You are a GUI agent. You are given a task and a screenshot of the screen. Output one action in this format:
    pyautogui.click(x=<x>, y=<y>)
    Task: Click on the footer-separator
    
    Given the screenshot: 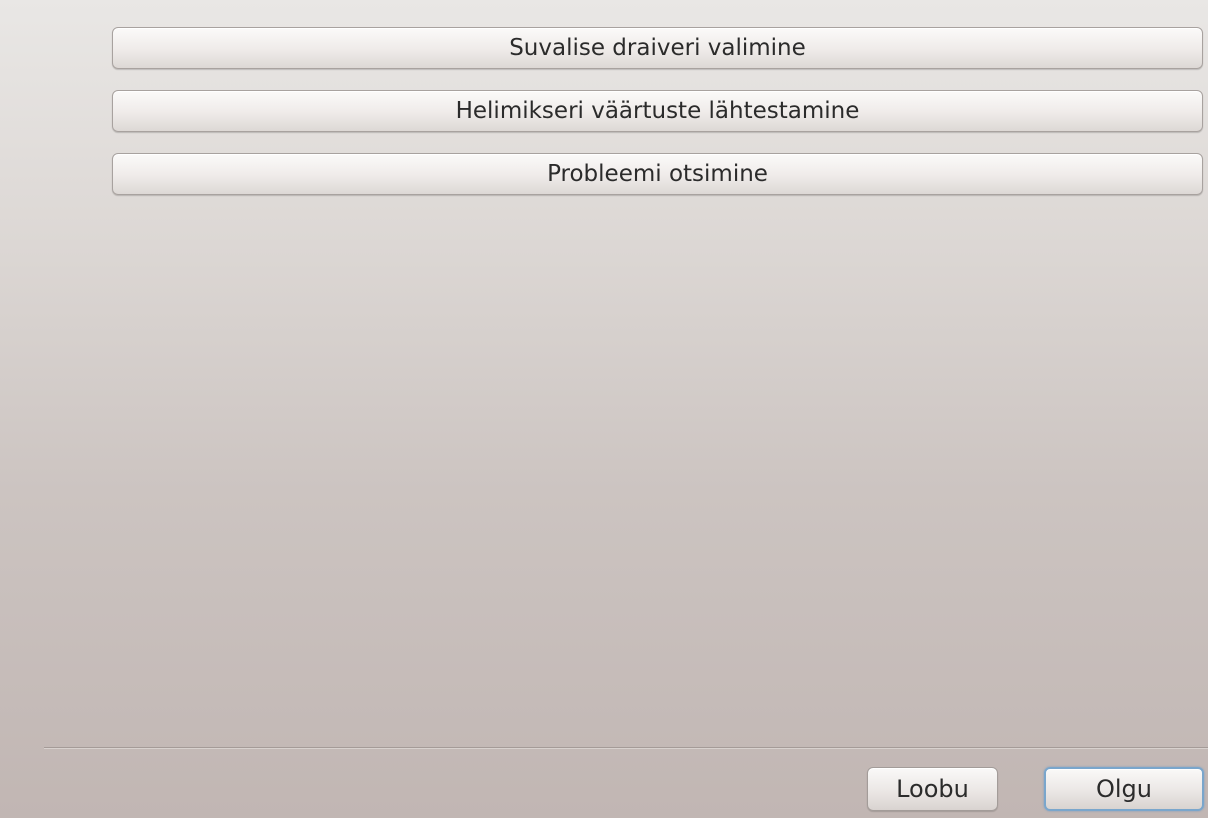 What is the action you would take?
    pyautogui.click(x=626, y=748)
    